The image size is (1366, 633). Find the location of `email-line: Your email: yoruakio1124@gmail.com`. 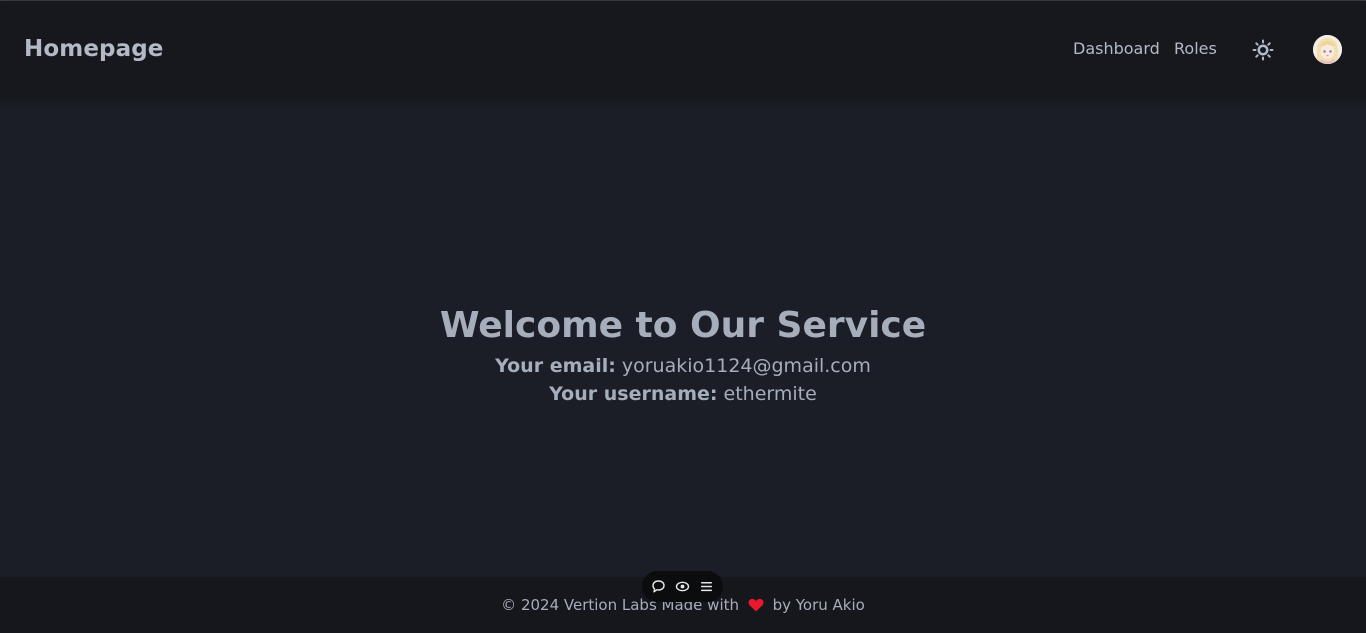

email-line: Your email: yoruakio1124@gmail.com is located at coordinates (683, 366).